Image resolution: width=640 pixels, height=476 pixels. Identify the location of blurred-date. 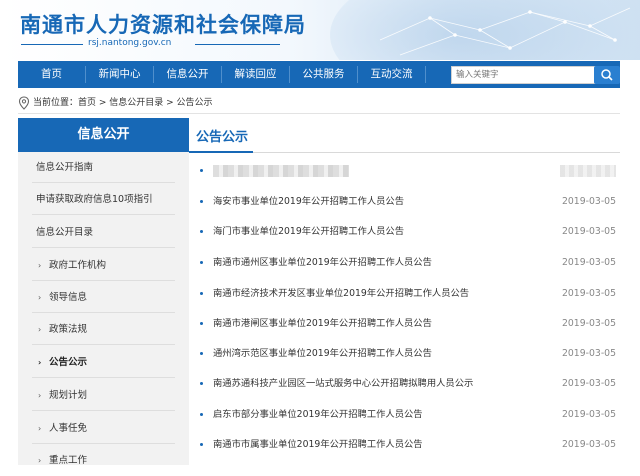
(588, 171).